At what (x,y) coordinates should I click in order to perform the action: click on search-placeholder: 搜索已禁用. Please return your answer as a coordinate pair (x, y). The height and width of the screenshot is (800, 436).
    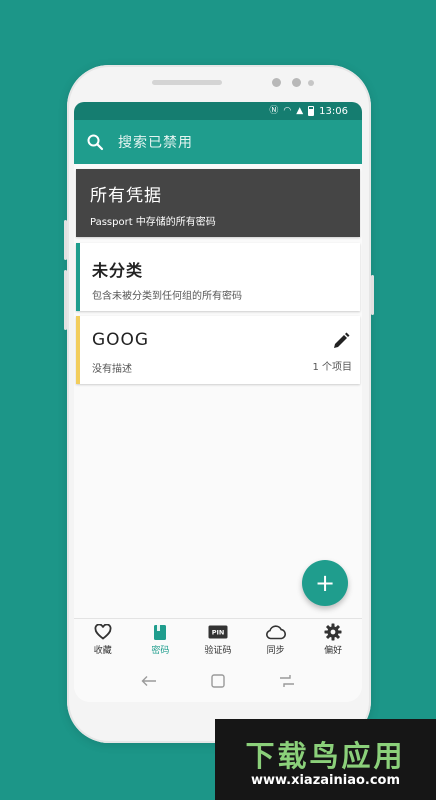
    Looking at the image, I should click on (155, 143).